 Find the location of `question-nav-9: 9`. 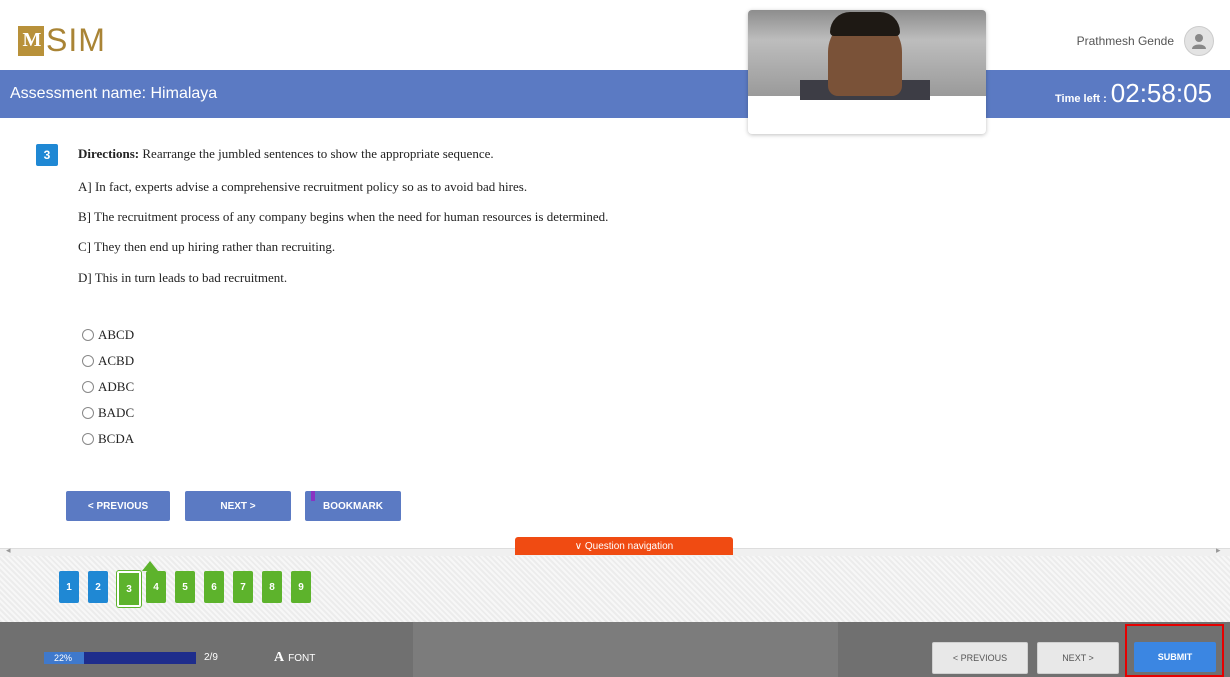

question-nav-9: 9 is located at coordinates (301, 587).